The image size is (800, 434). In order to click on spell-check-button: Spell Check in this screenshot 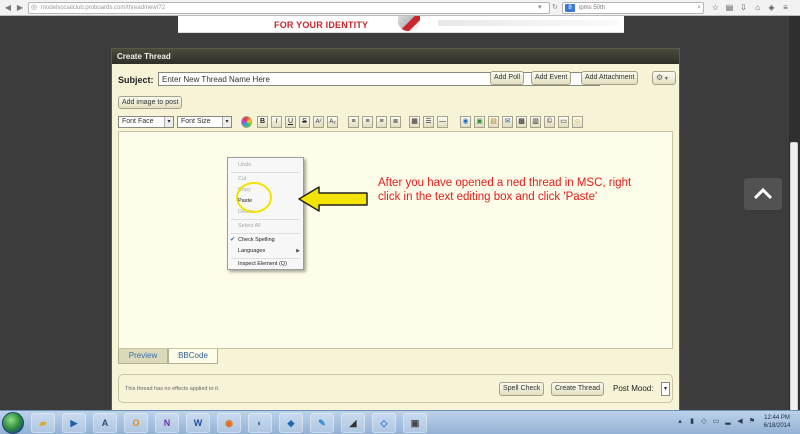, I will do `click(522, 389)`.